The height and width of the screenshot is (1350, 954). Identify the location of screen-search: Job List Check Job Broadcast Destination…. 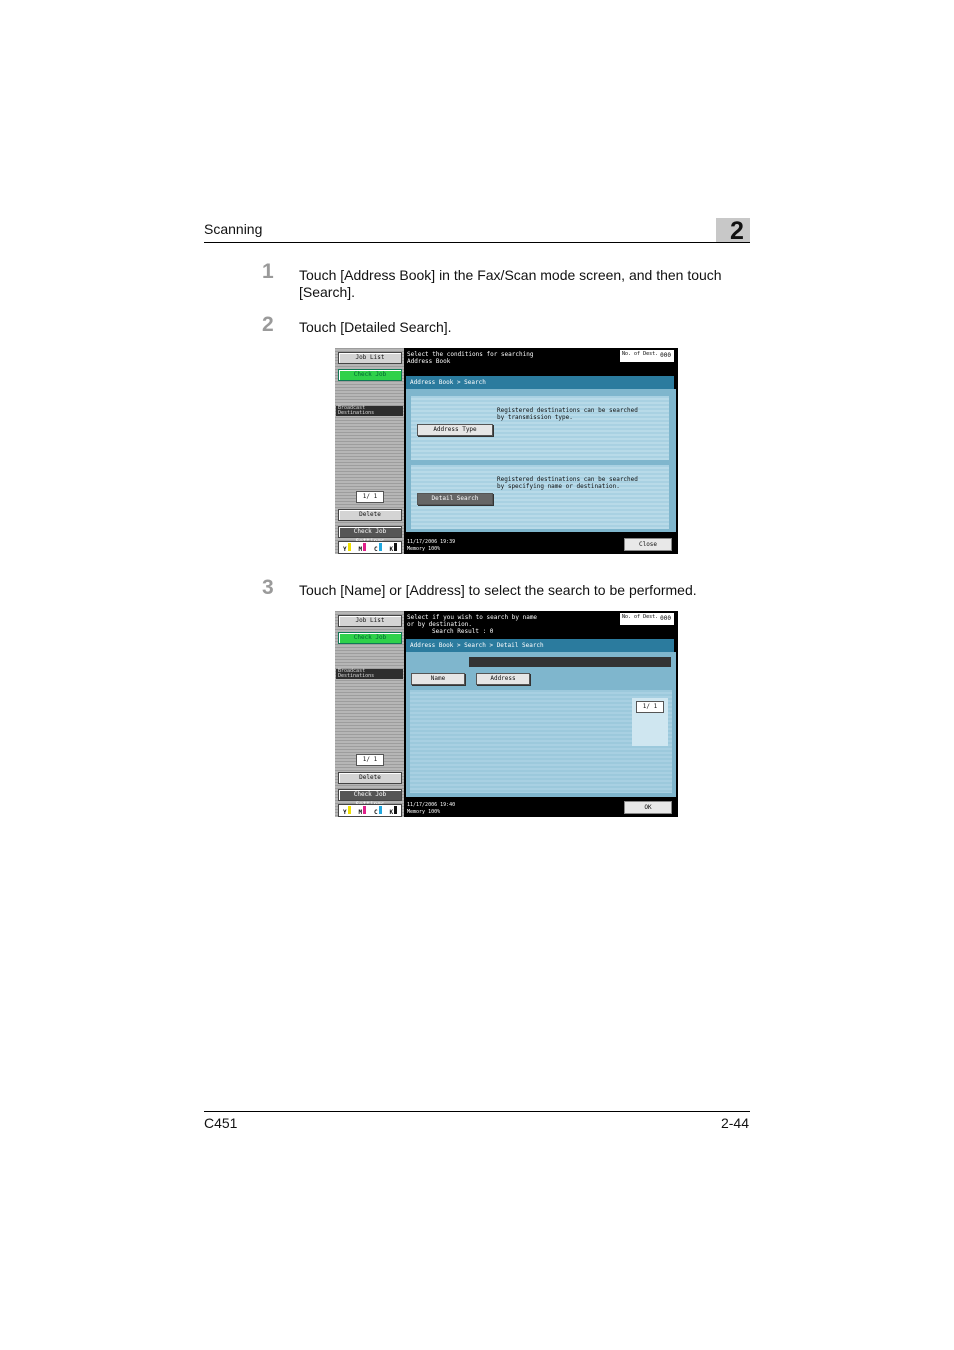
(506, 451).